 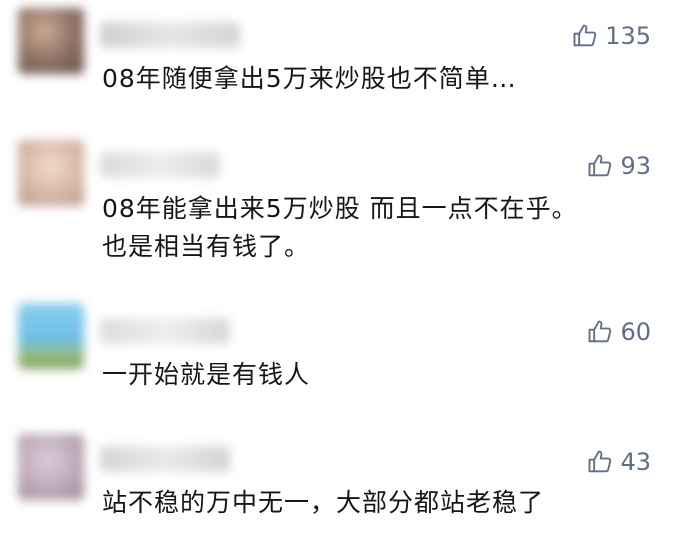 I want to click on comment-text: 一开始就是有钱人, so click(x=379, y=375).